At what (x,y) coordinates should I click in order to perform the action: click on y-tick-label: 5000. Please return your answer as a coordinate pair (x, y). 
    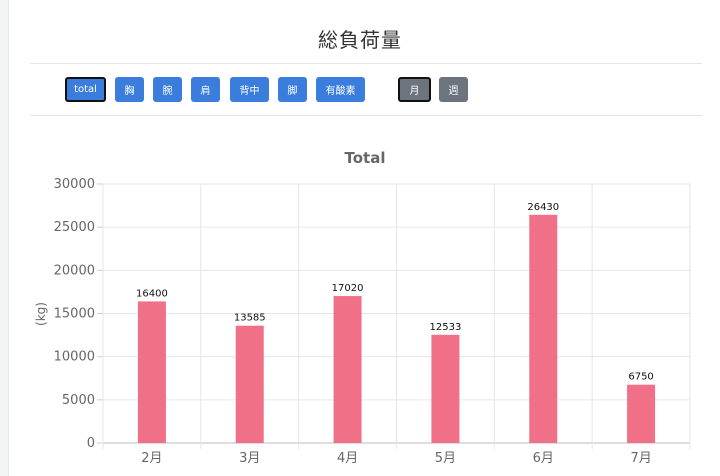
    Looking at the image, I should click on (78, 400).